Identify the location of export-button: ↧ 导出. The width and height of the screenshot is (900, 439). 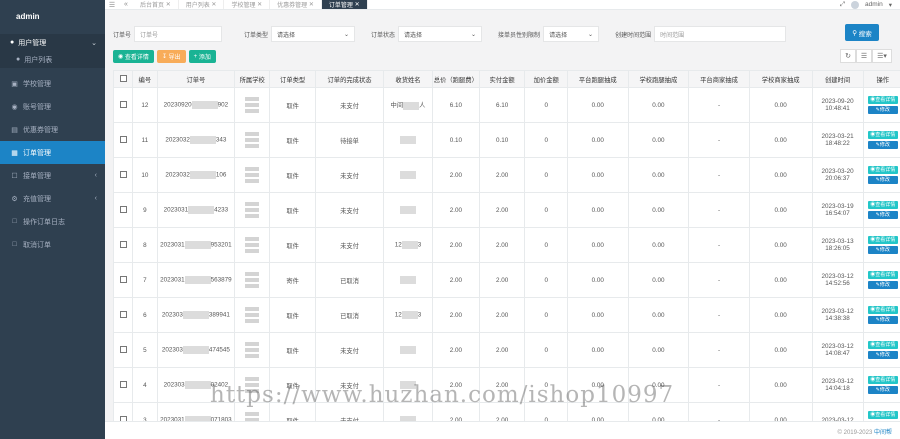
(171, 56).